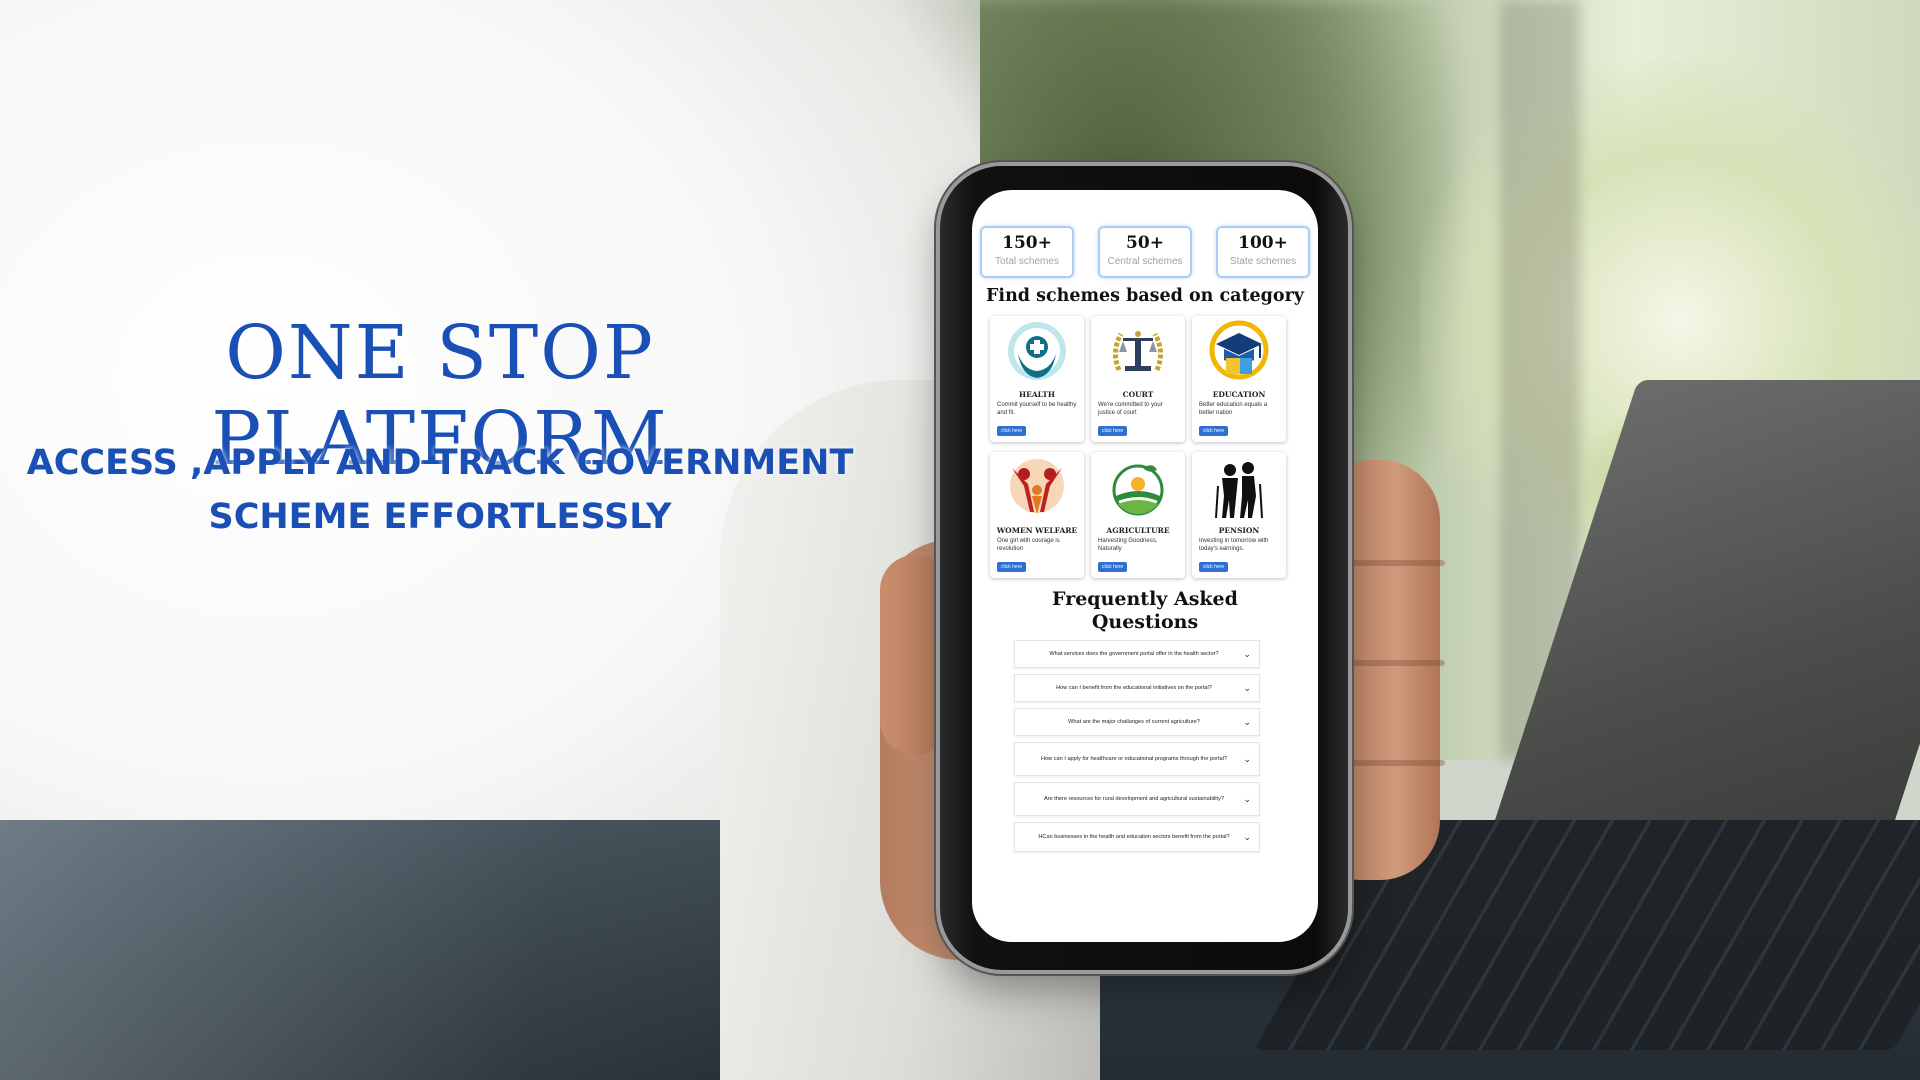  Describe the element at coordinates (1138, 530) in the screenshot. I see `category-name: AGRICULTURE` at that location.